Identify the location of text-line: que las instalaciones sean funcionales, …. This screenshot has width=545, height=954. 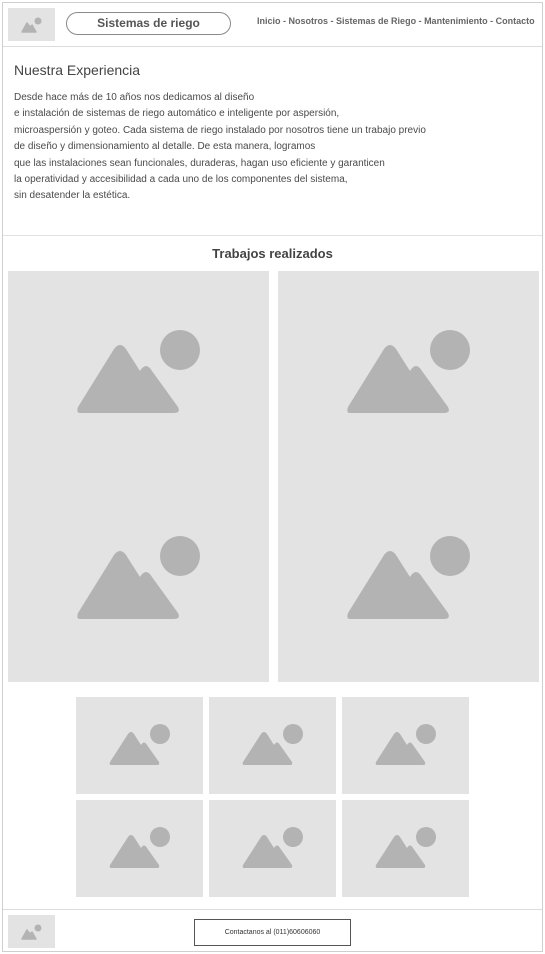
(199, 163).